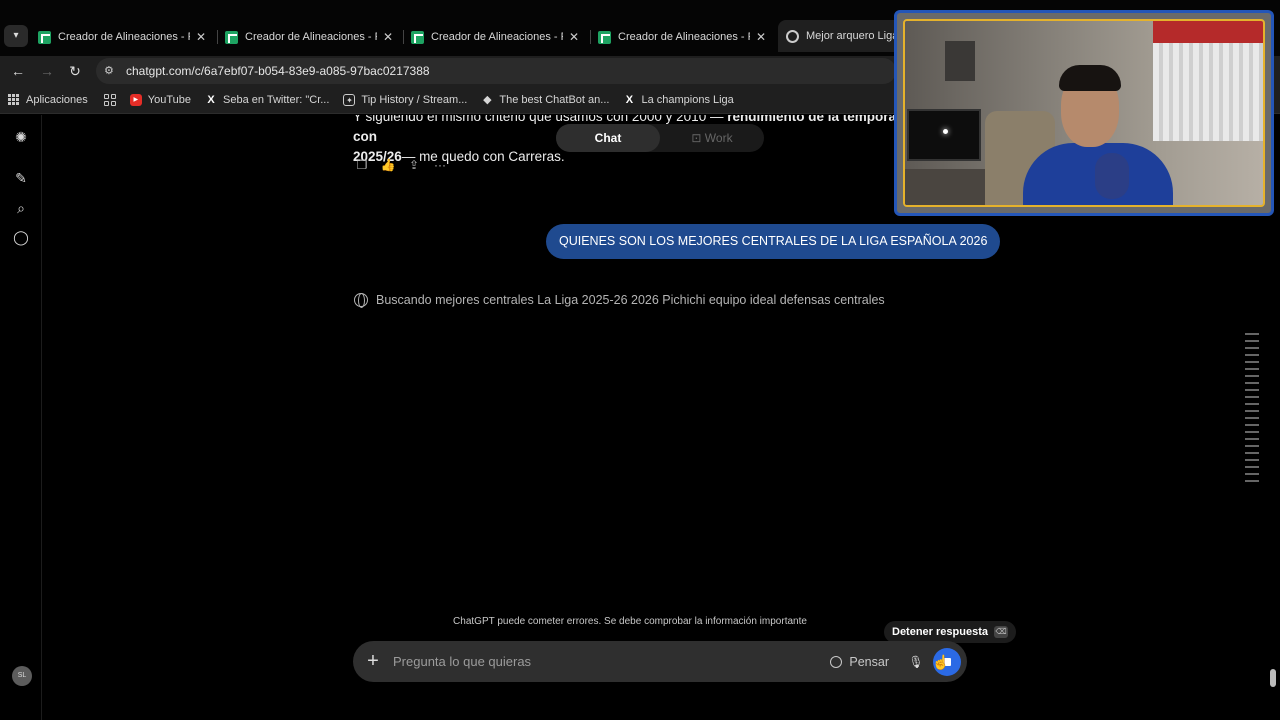 The image size is (1280, 720). Describe the element at coordinates (109, 99) in the screenshot. I see `tab-groups-icon` at that location.